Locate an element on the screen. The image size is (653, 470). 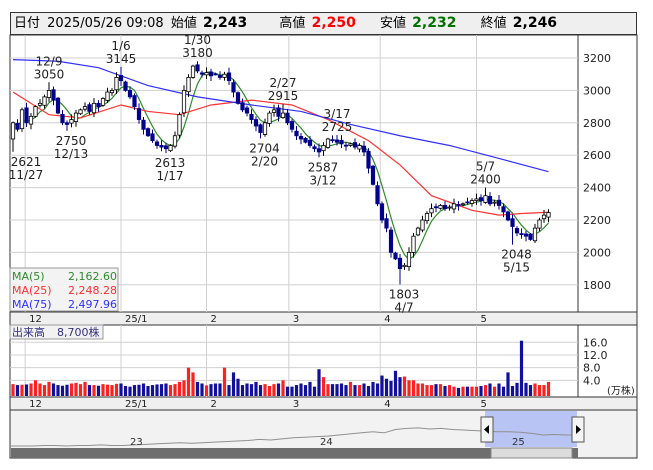
price-tick-label: 2600 is located at coordinates (597, 155).